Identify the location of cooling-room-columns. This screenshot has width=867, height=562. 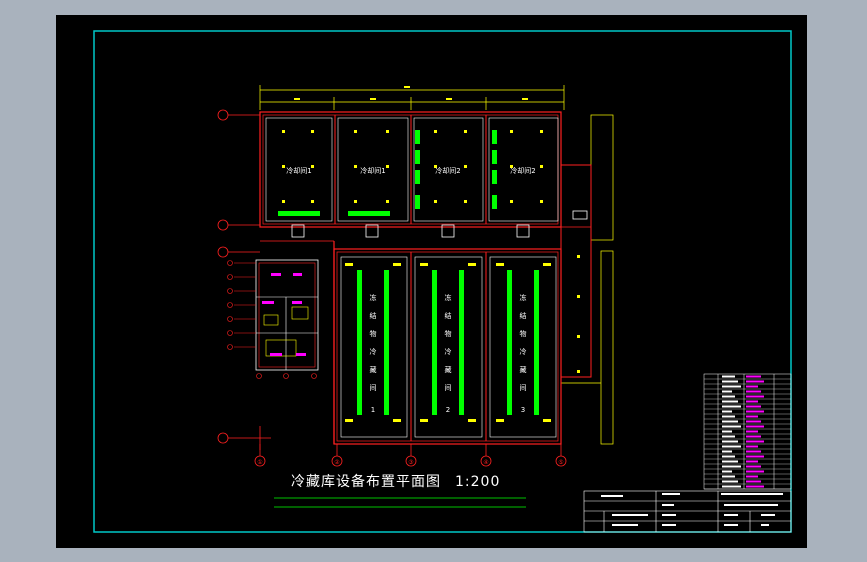
(412, 166).